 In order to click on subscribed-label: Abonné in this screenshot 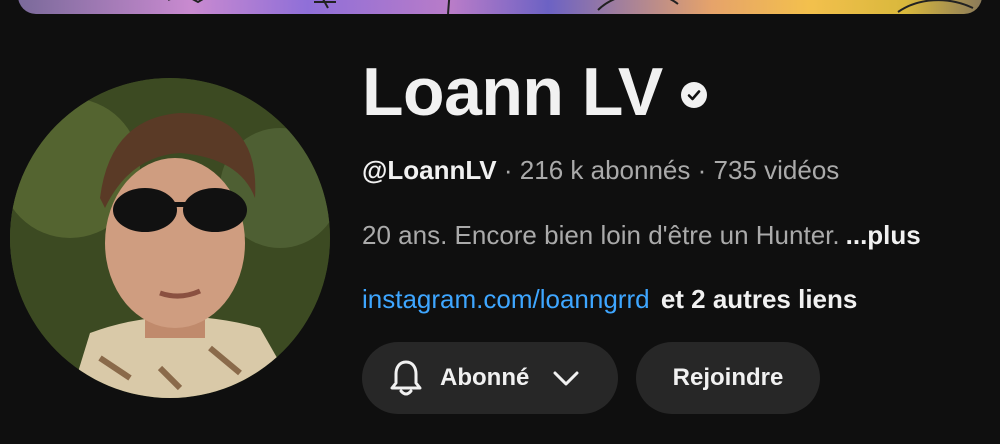, I will do `click(485, 377)`.